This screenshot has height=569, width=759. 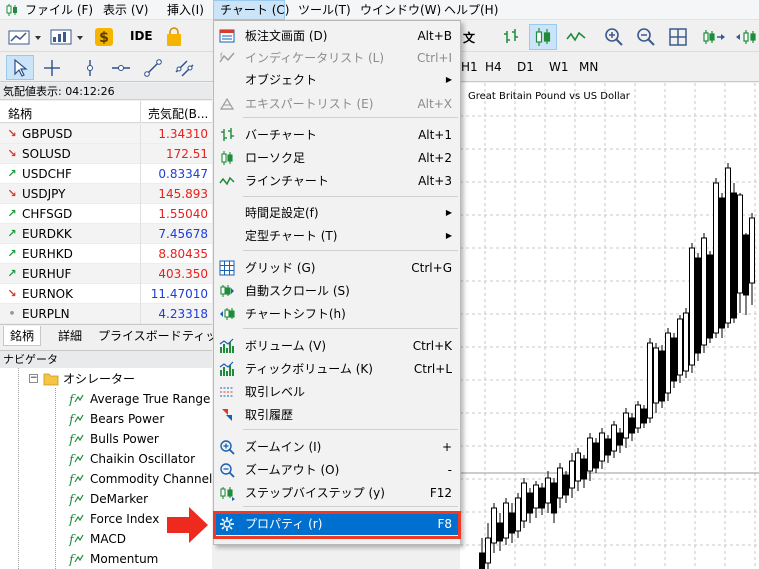 I want to click on menu-item: f インディケータリスト (L) Ctrl+I, so click(x=337, y=58).